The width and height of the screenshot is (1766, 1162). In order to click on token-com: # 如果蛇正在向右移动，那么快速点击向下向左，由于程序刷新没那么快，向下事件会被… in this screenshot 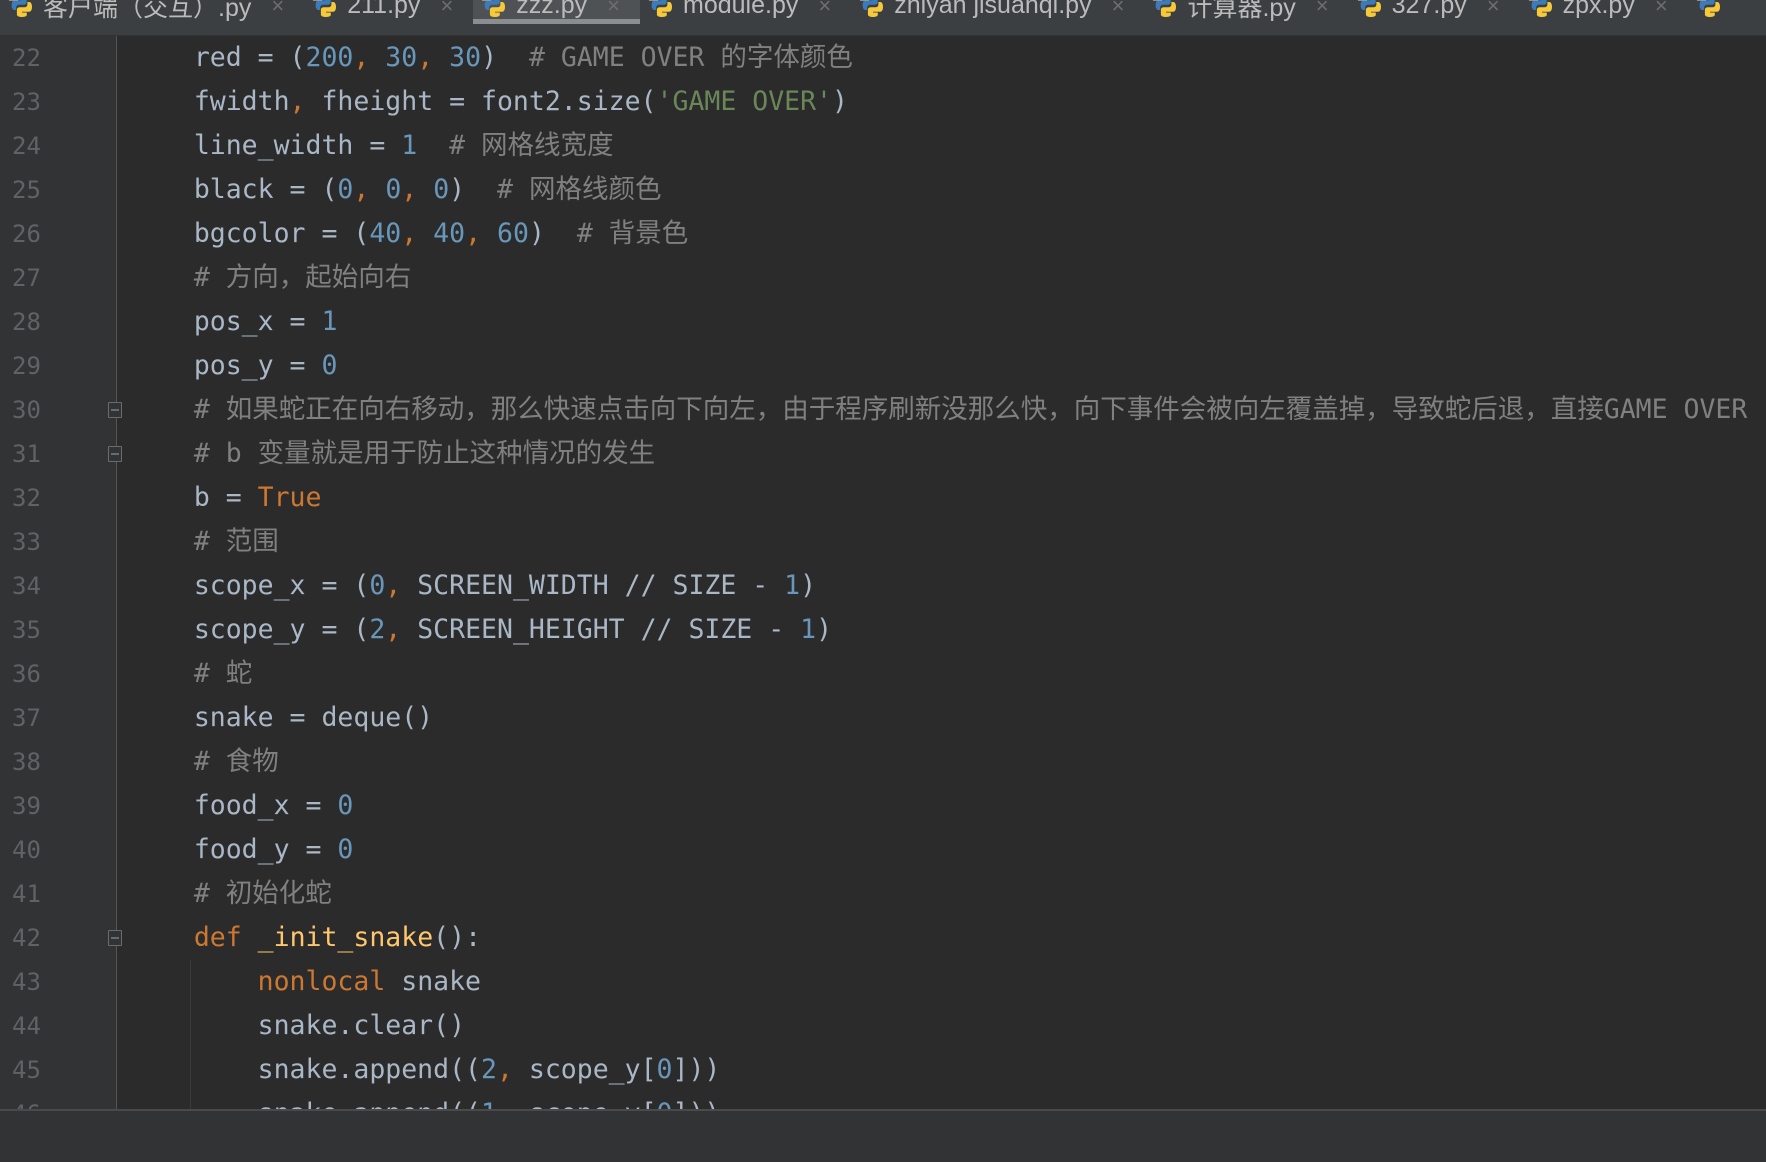, I will do `click(970, 409)`.